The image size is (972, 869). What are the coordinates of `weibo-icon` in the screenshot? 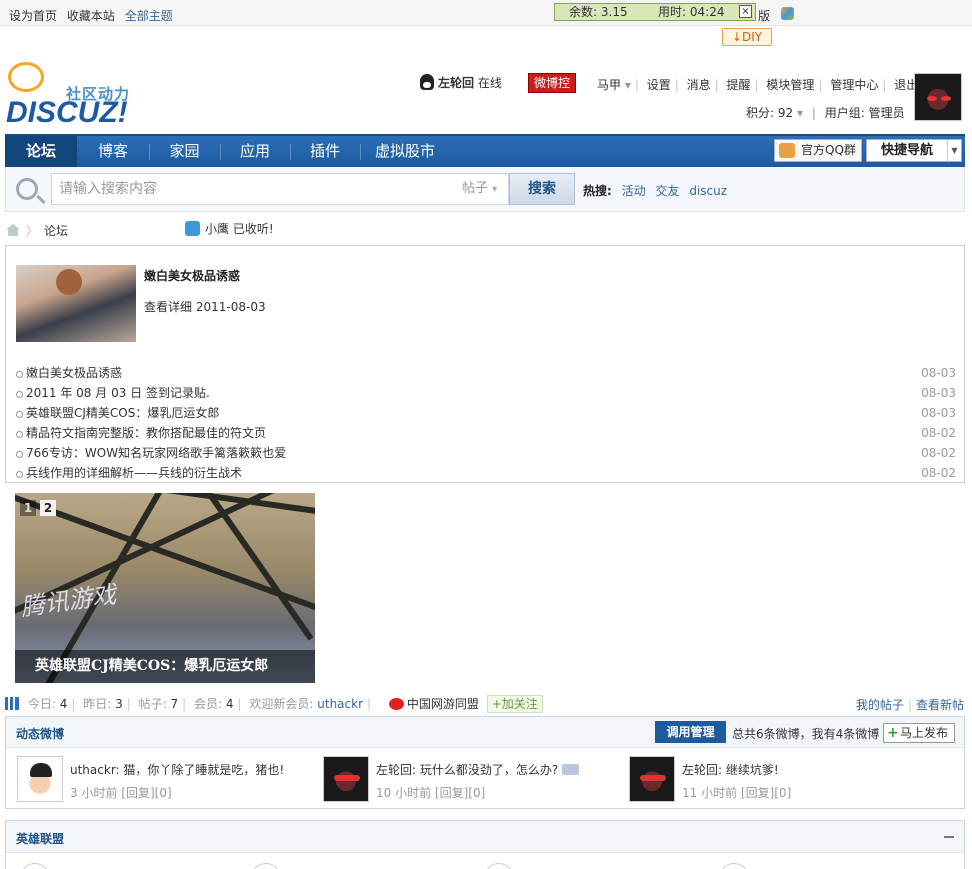 It's located at (396, 704).